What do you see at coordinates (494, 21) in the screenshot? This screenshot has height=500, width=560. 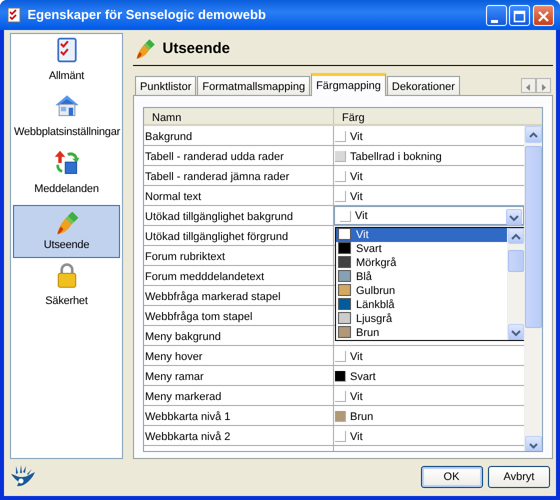 I see `minimize-icon` at bounding box center [494, 21].